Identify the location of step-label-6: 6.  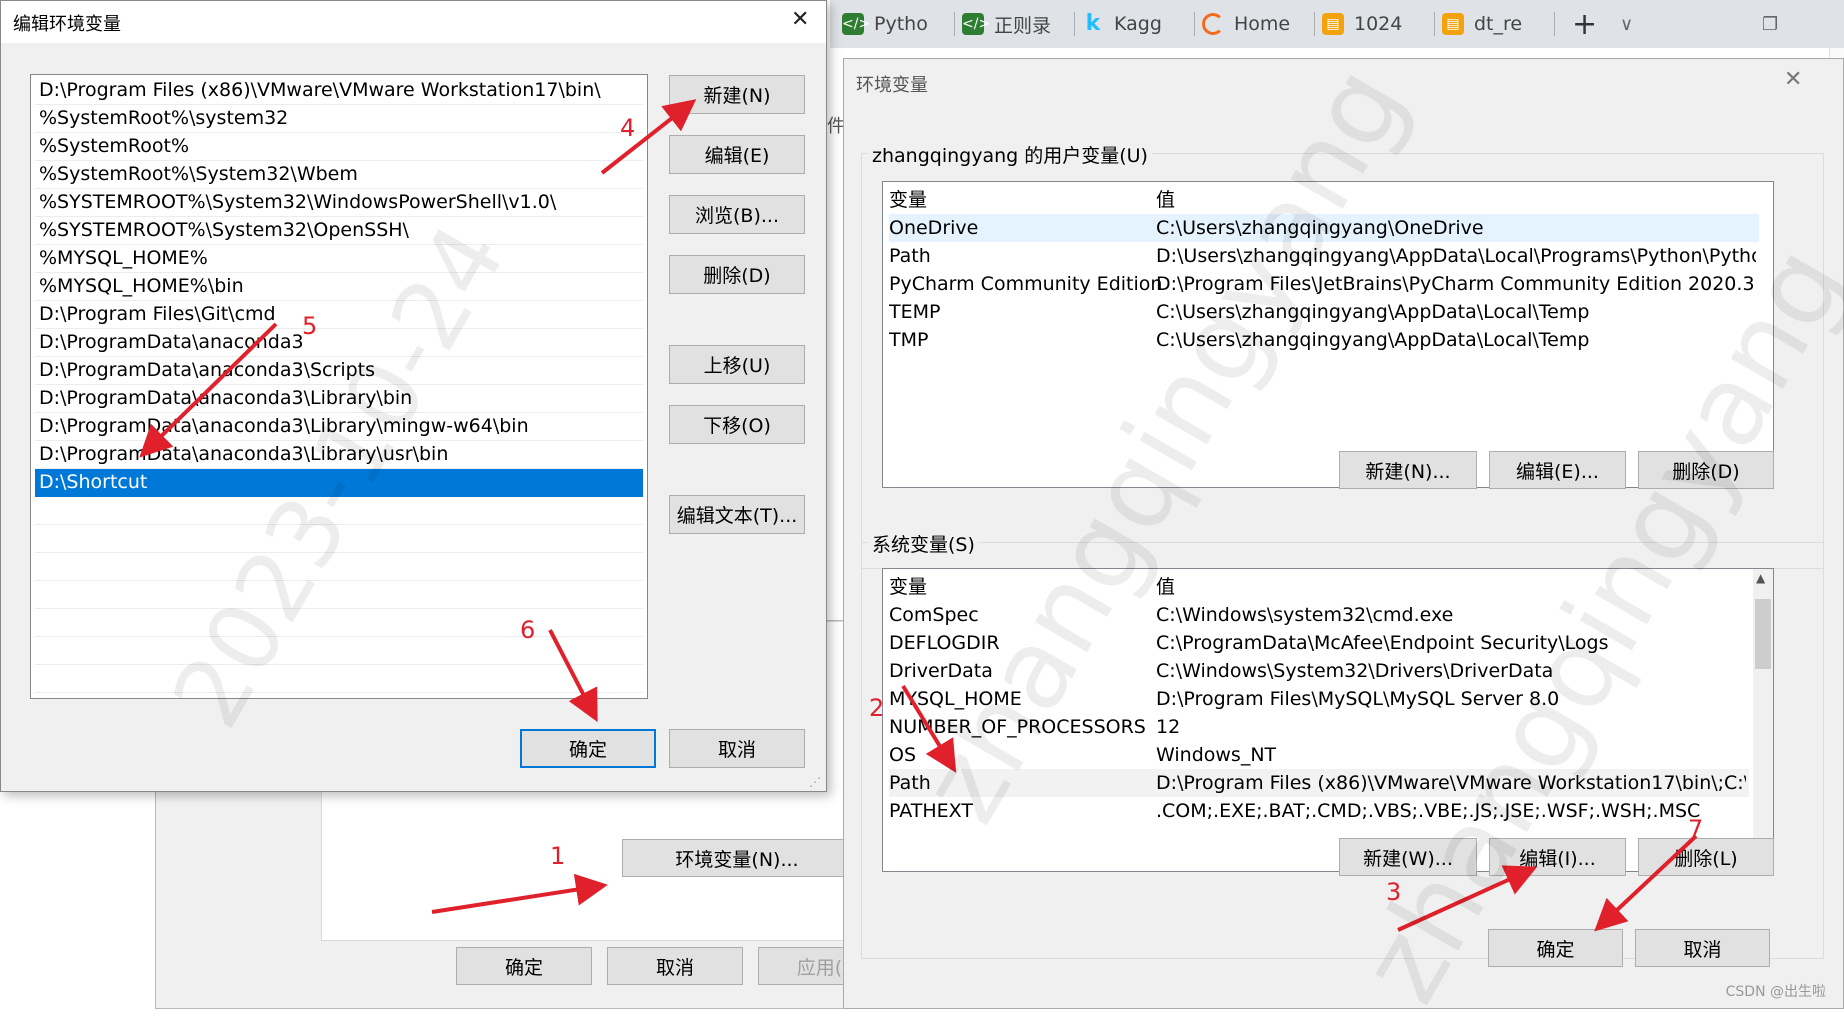
(528, 630).